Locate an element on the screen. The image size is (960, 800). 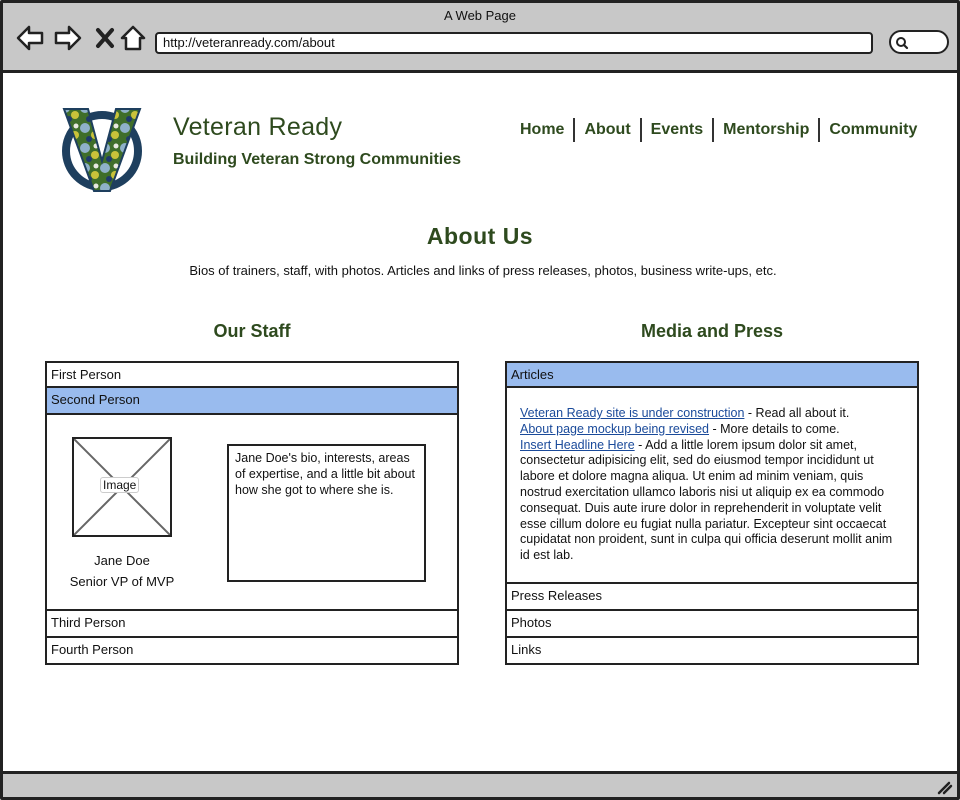
staff-heading: Our Staff is located at coordinates (252, 331).